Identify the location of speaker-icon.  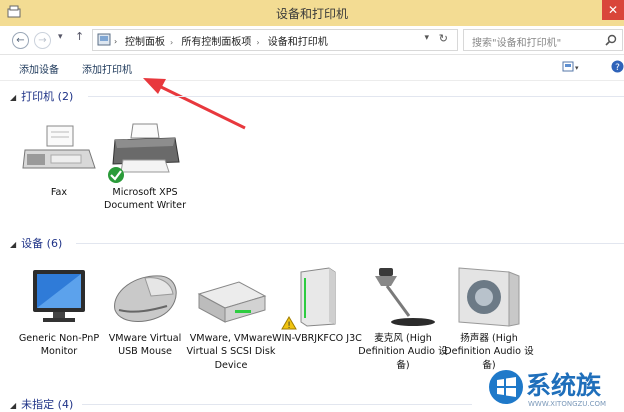
(489, 297).